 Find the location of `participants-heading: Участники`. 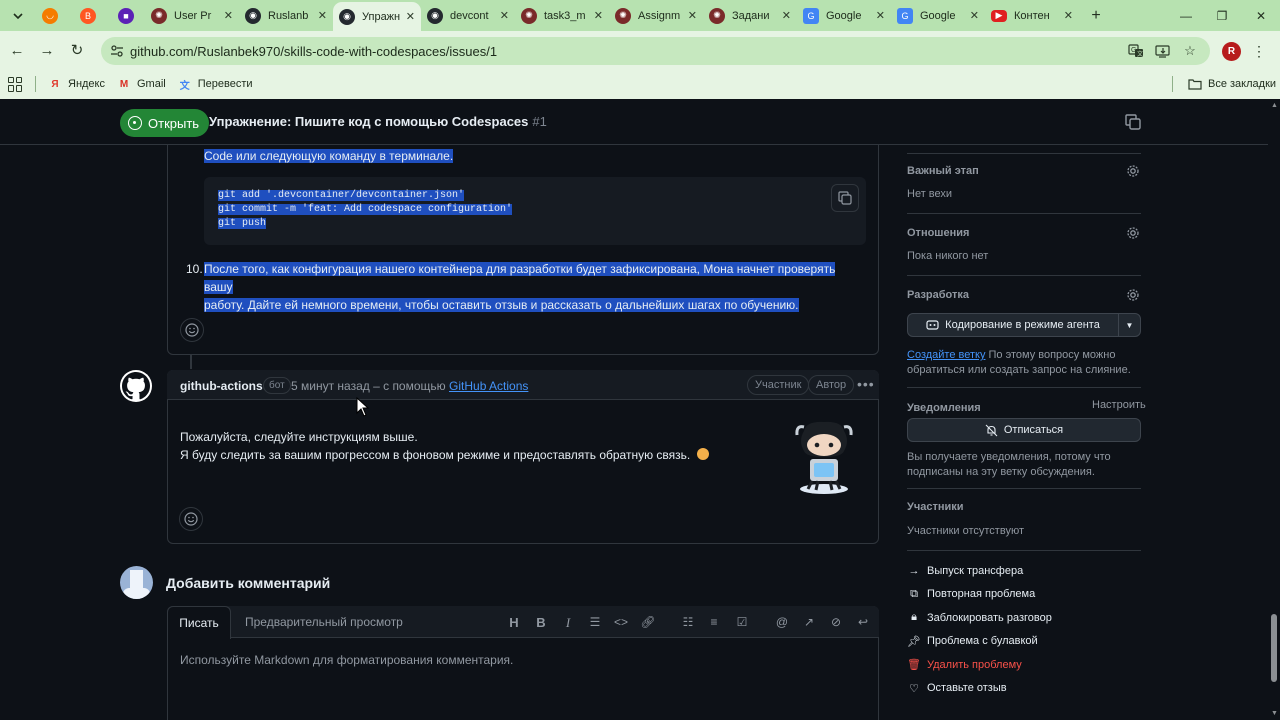

participants-heading: Участники is located at coordinates (935, 507).